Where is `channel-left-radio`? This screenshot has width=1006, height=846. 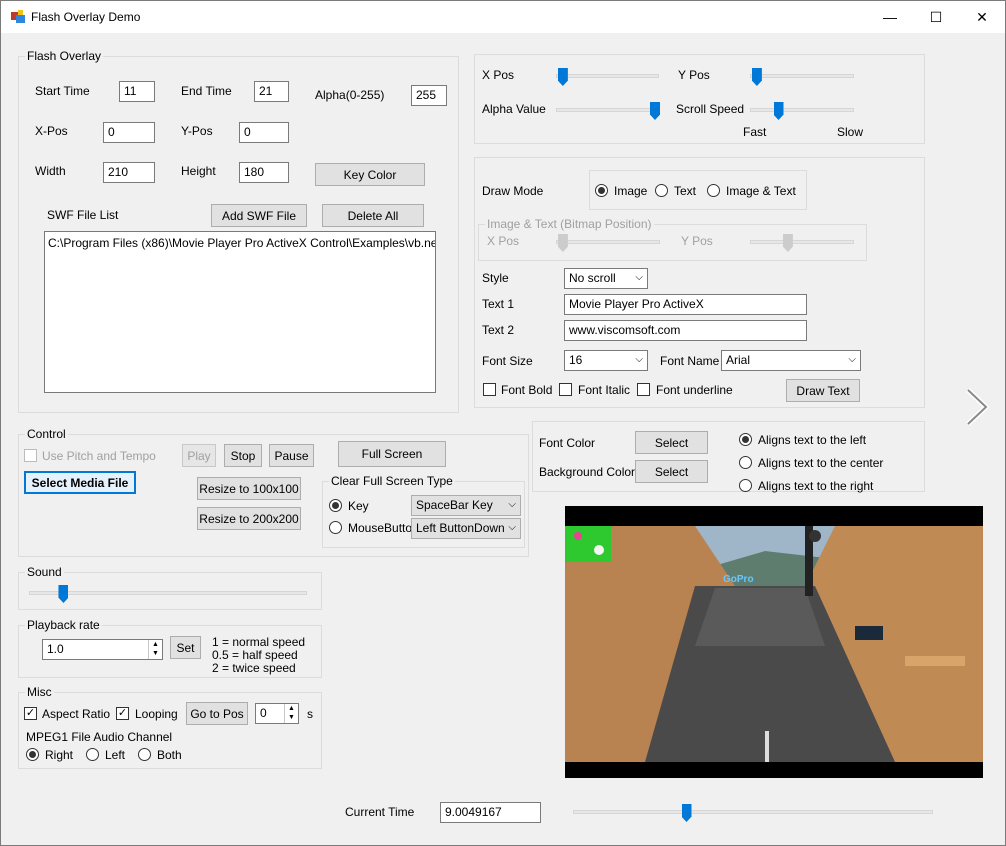
channel-left-radio is located at coordinates (92, 754).